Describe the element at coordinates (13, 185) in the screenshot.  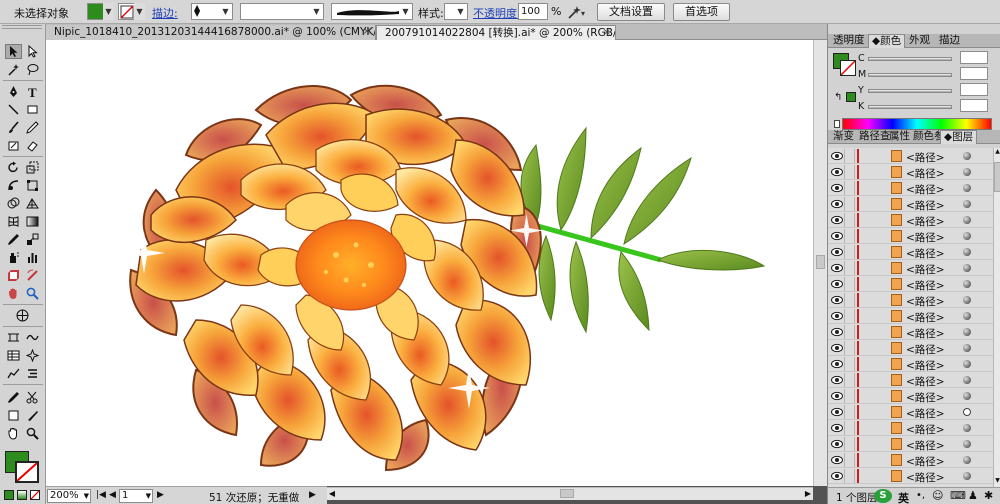
I see `warp-tool-icon` at that location.